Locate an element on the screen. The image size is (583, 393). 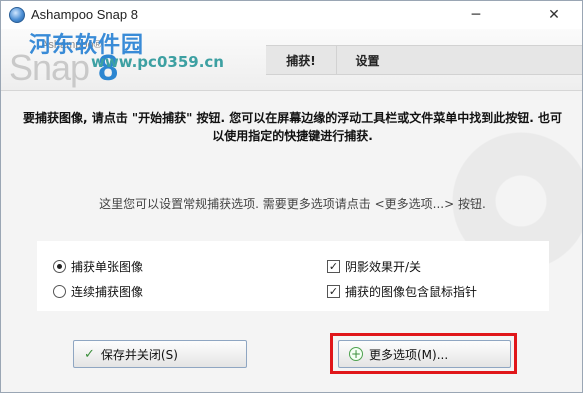
hint-text: 这里您可以设置常规捕获选项. 需要更多选项请点击 <更多选项...> 按钮. is located at coordinates (292, 204).